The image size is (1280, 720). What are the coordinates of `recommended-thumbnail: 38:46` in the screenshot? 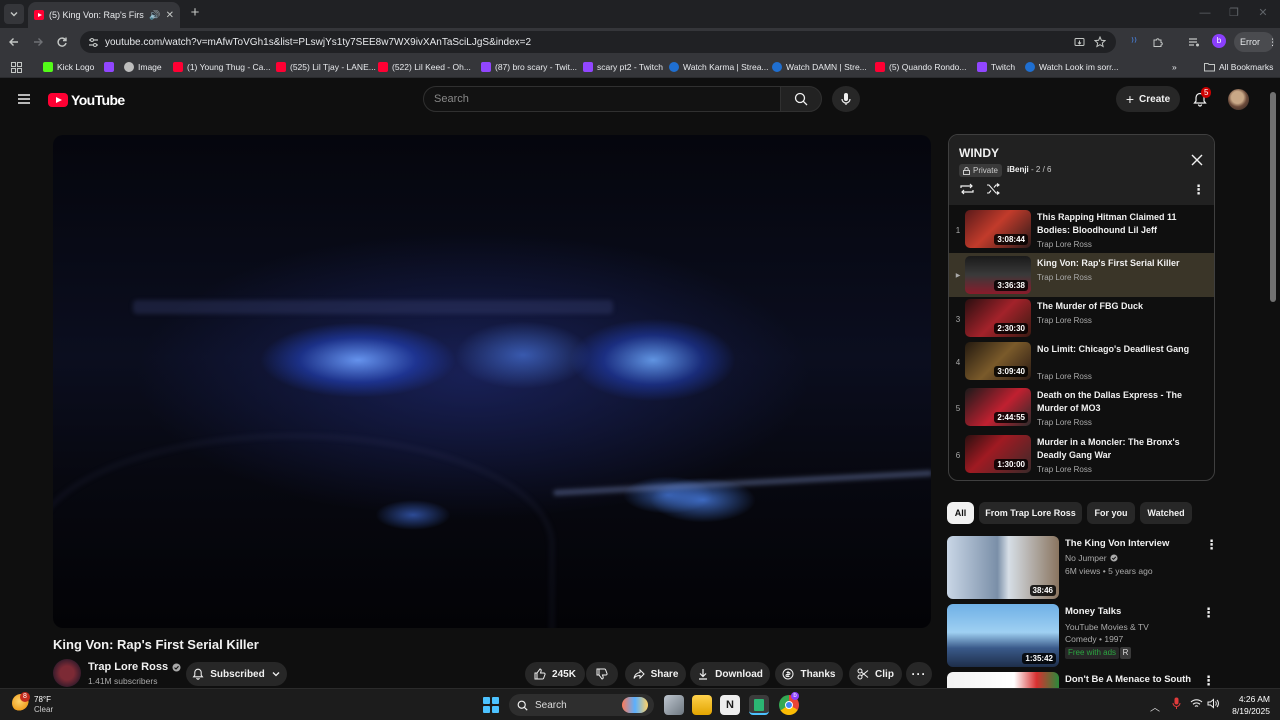 It's located at (1003, 567).